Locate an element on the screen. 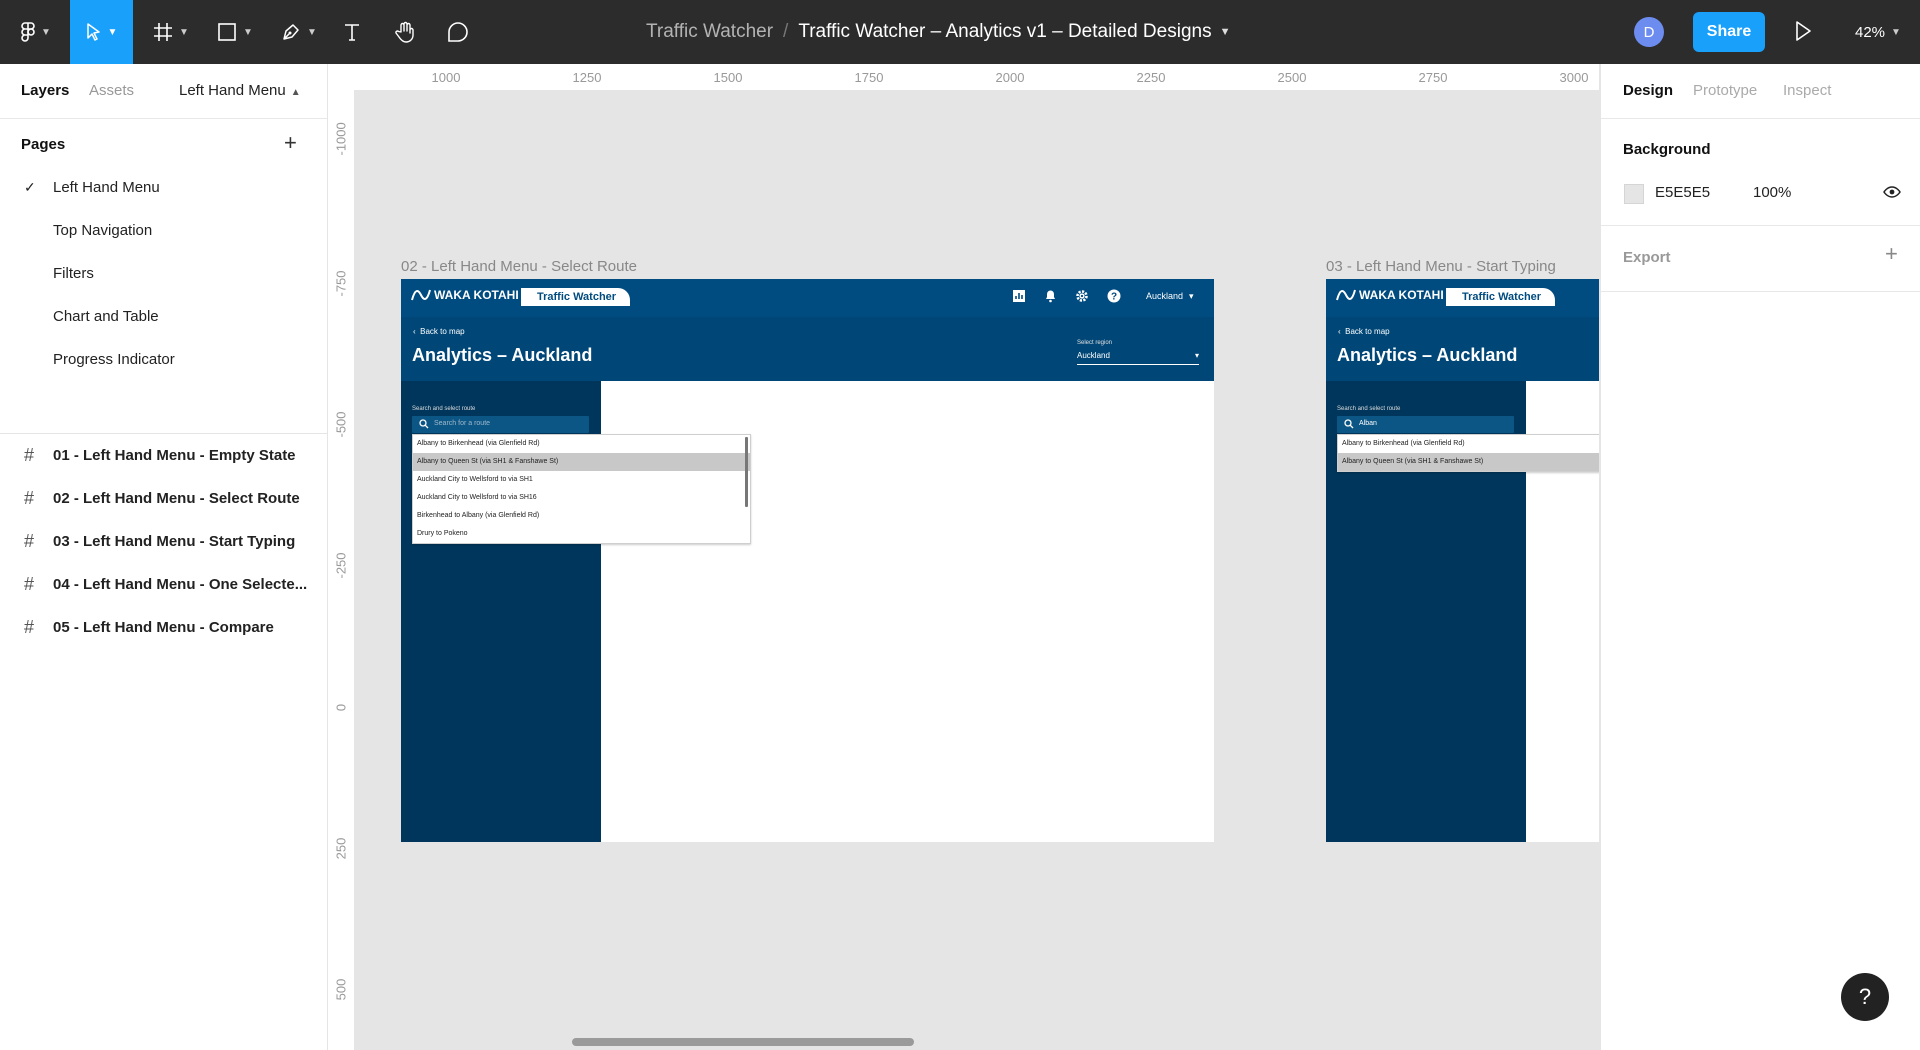  gear-icon is located at coordinates (1082, 296).